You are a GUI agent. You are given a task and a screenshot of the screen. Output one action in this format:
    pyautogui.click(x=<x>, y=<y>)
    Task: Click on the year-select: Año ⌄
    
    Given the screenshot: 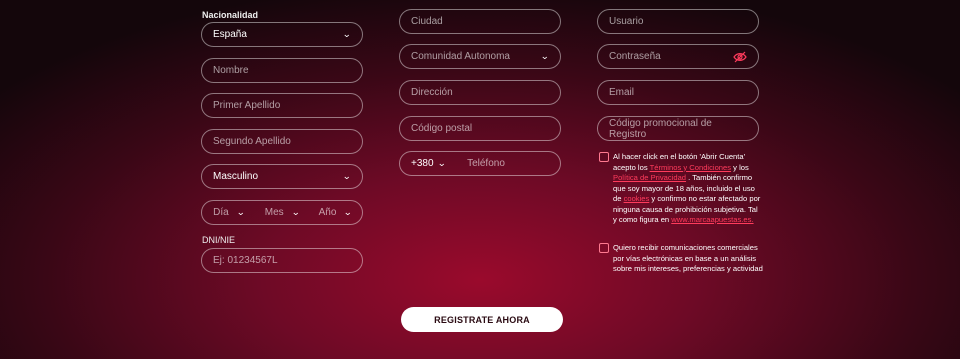 What is the action you would take?
    pyautogui.click(x=335, y=212)
    